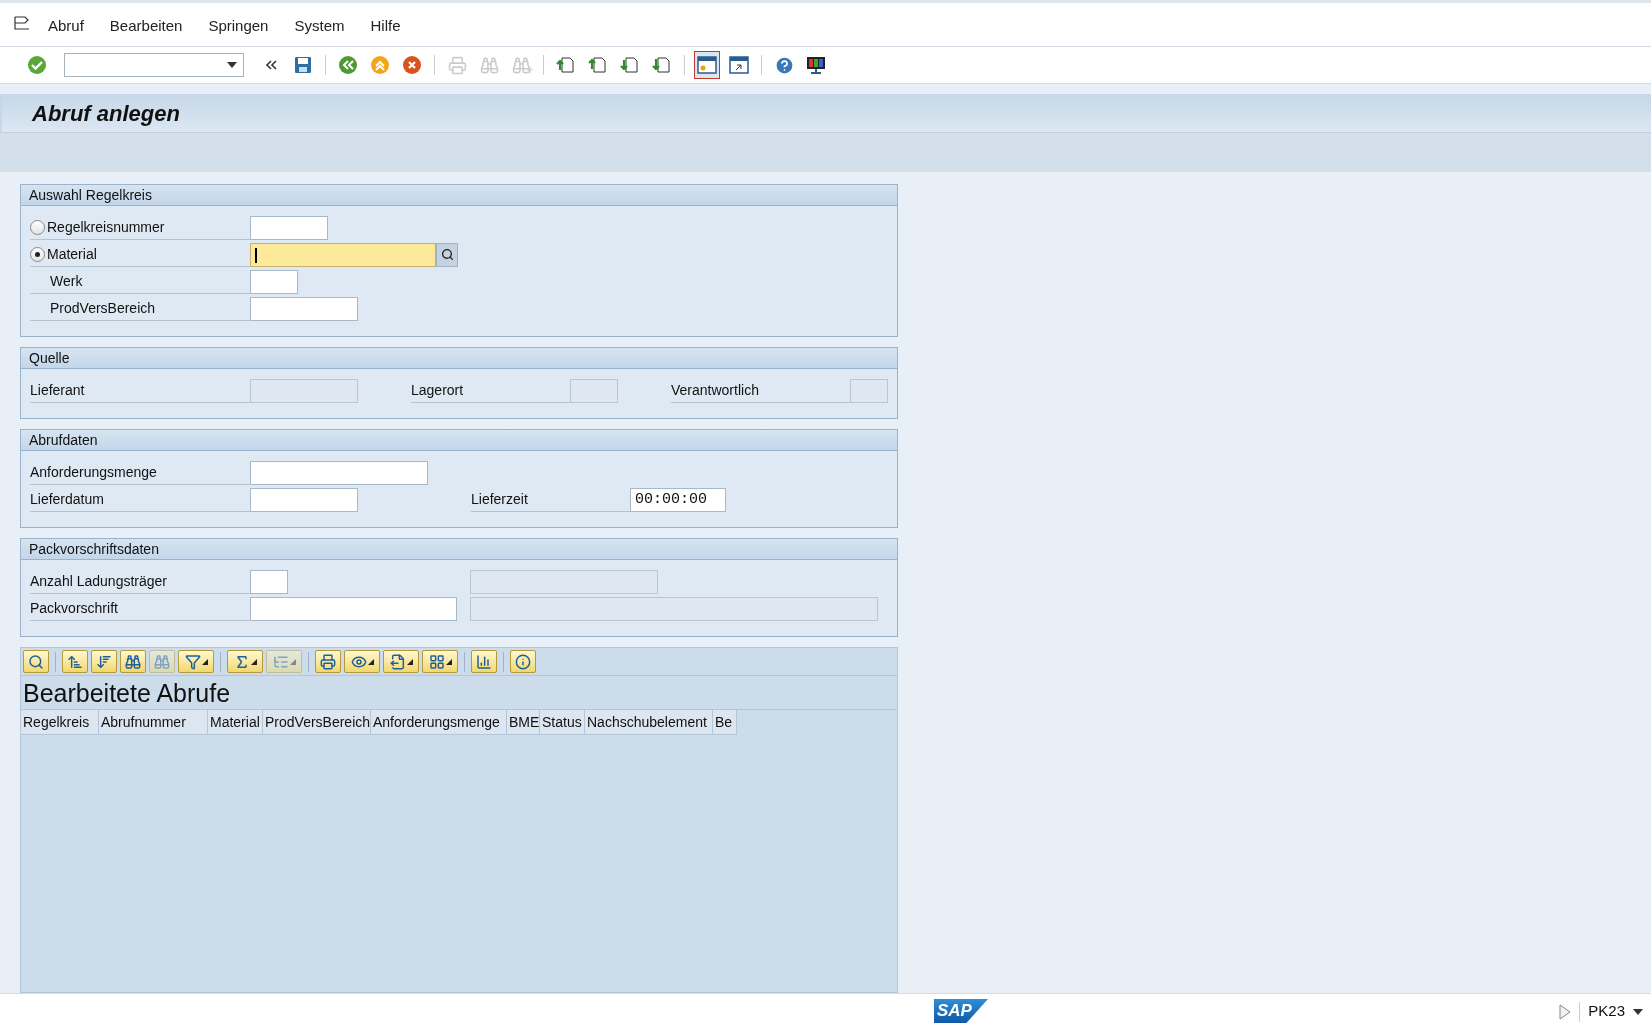 The width and height of the screenshot is (1651, 1029). I want to click on field-label: Lieferzeit, so click(499, 499).